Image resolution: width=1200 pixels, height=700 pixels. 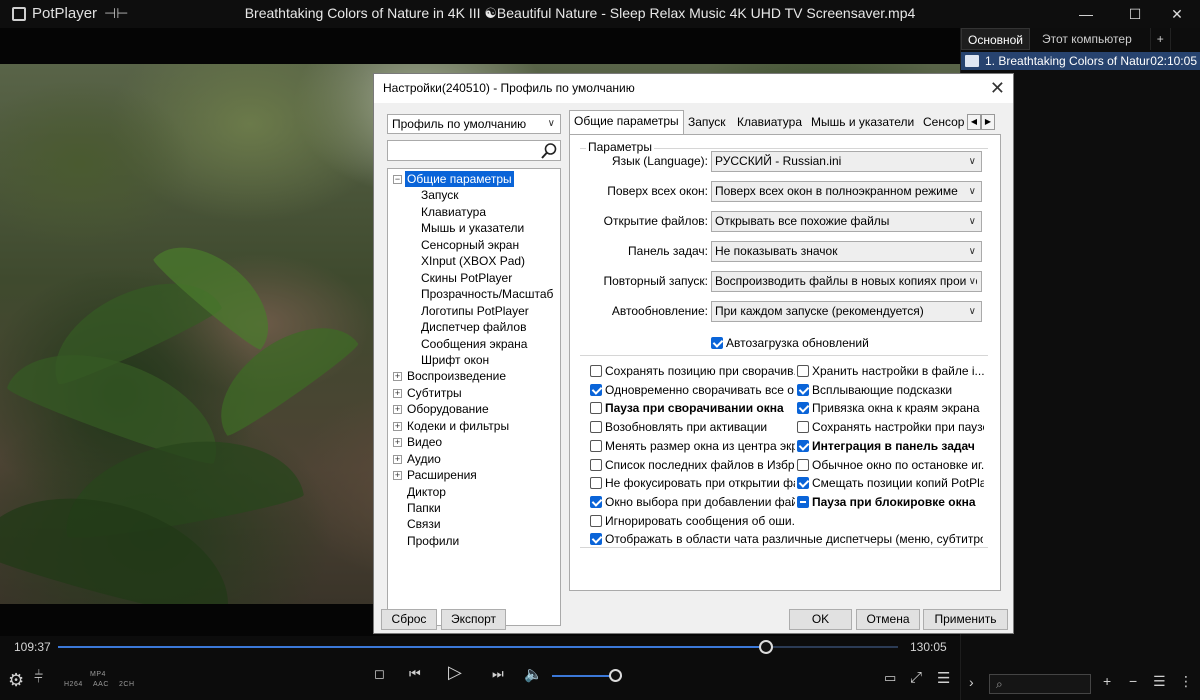 What do you see at coordinates (379, 674) in the screenshot?
I see `stop-icon: ◻` at bounding box center [379, 674].